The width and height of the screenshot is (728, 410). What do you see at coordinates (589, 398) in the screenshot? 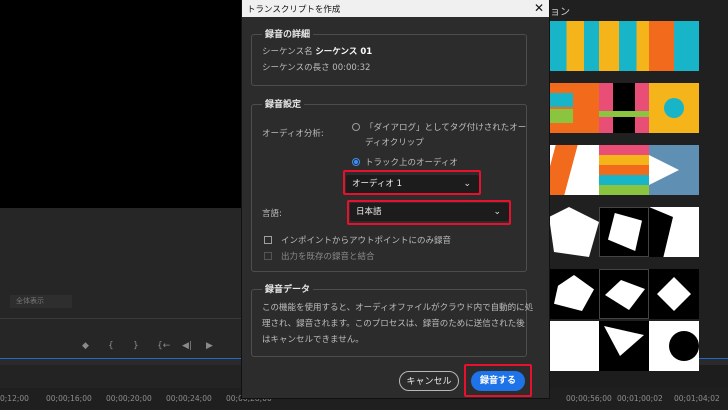
I see `timecode-label: 00;00;56;00` at bounding box center [589, 398].